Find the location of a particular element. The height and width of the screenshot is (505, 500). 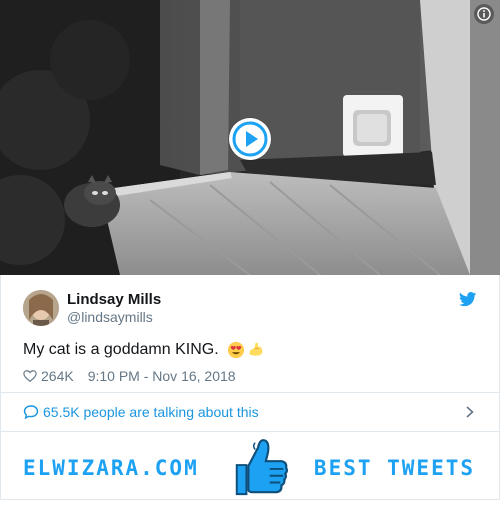

play-icon is located at coordinates (250, 139).